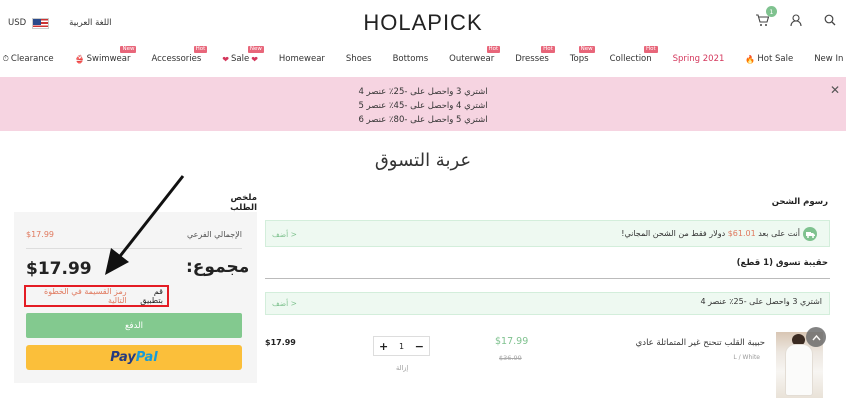 This screenshot has width=846, height=414. Describe the element at coordinates (830, 20) in the screenshot. I see `search-icon` at that location.